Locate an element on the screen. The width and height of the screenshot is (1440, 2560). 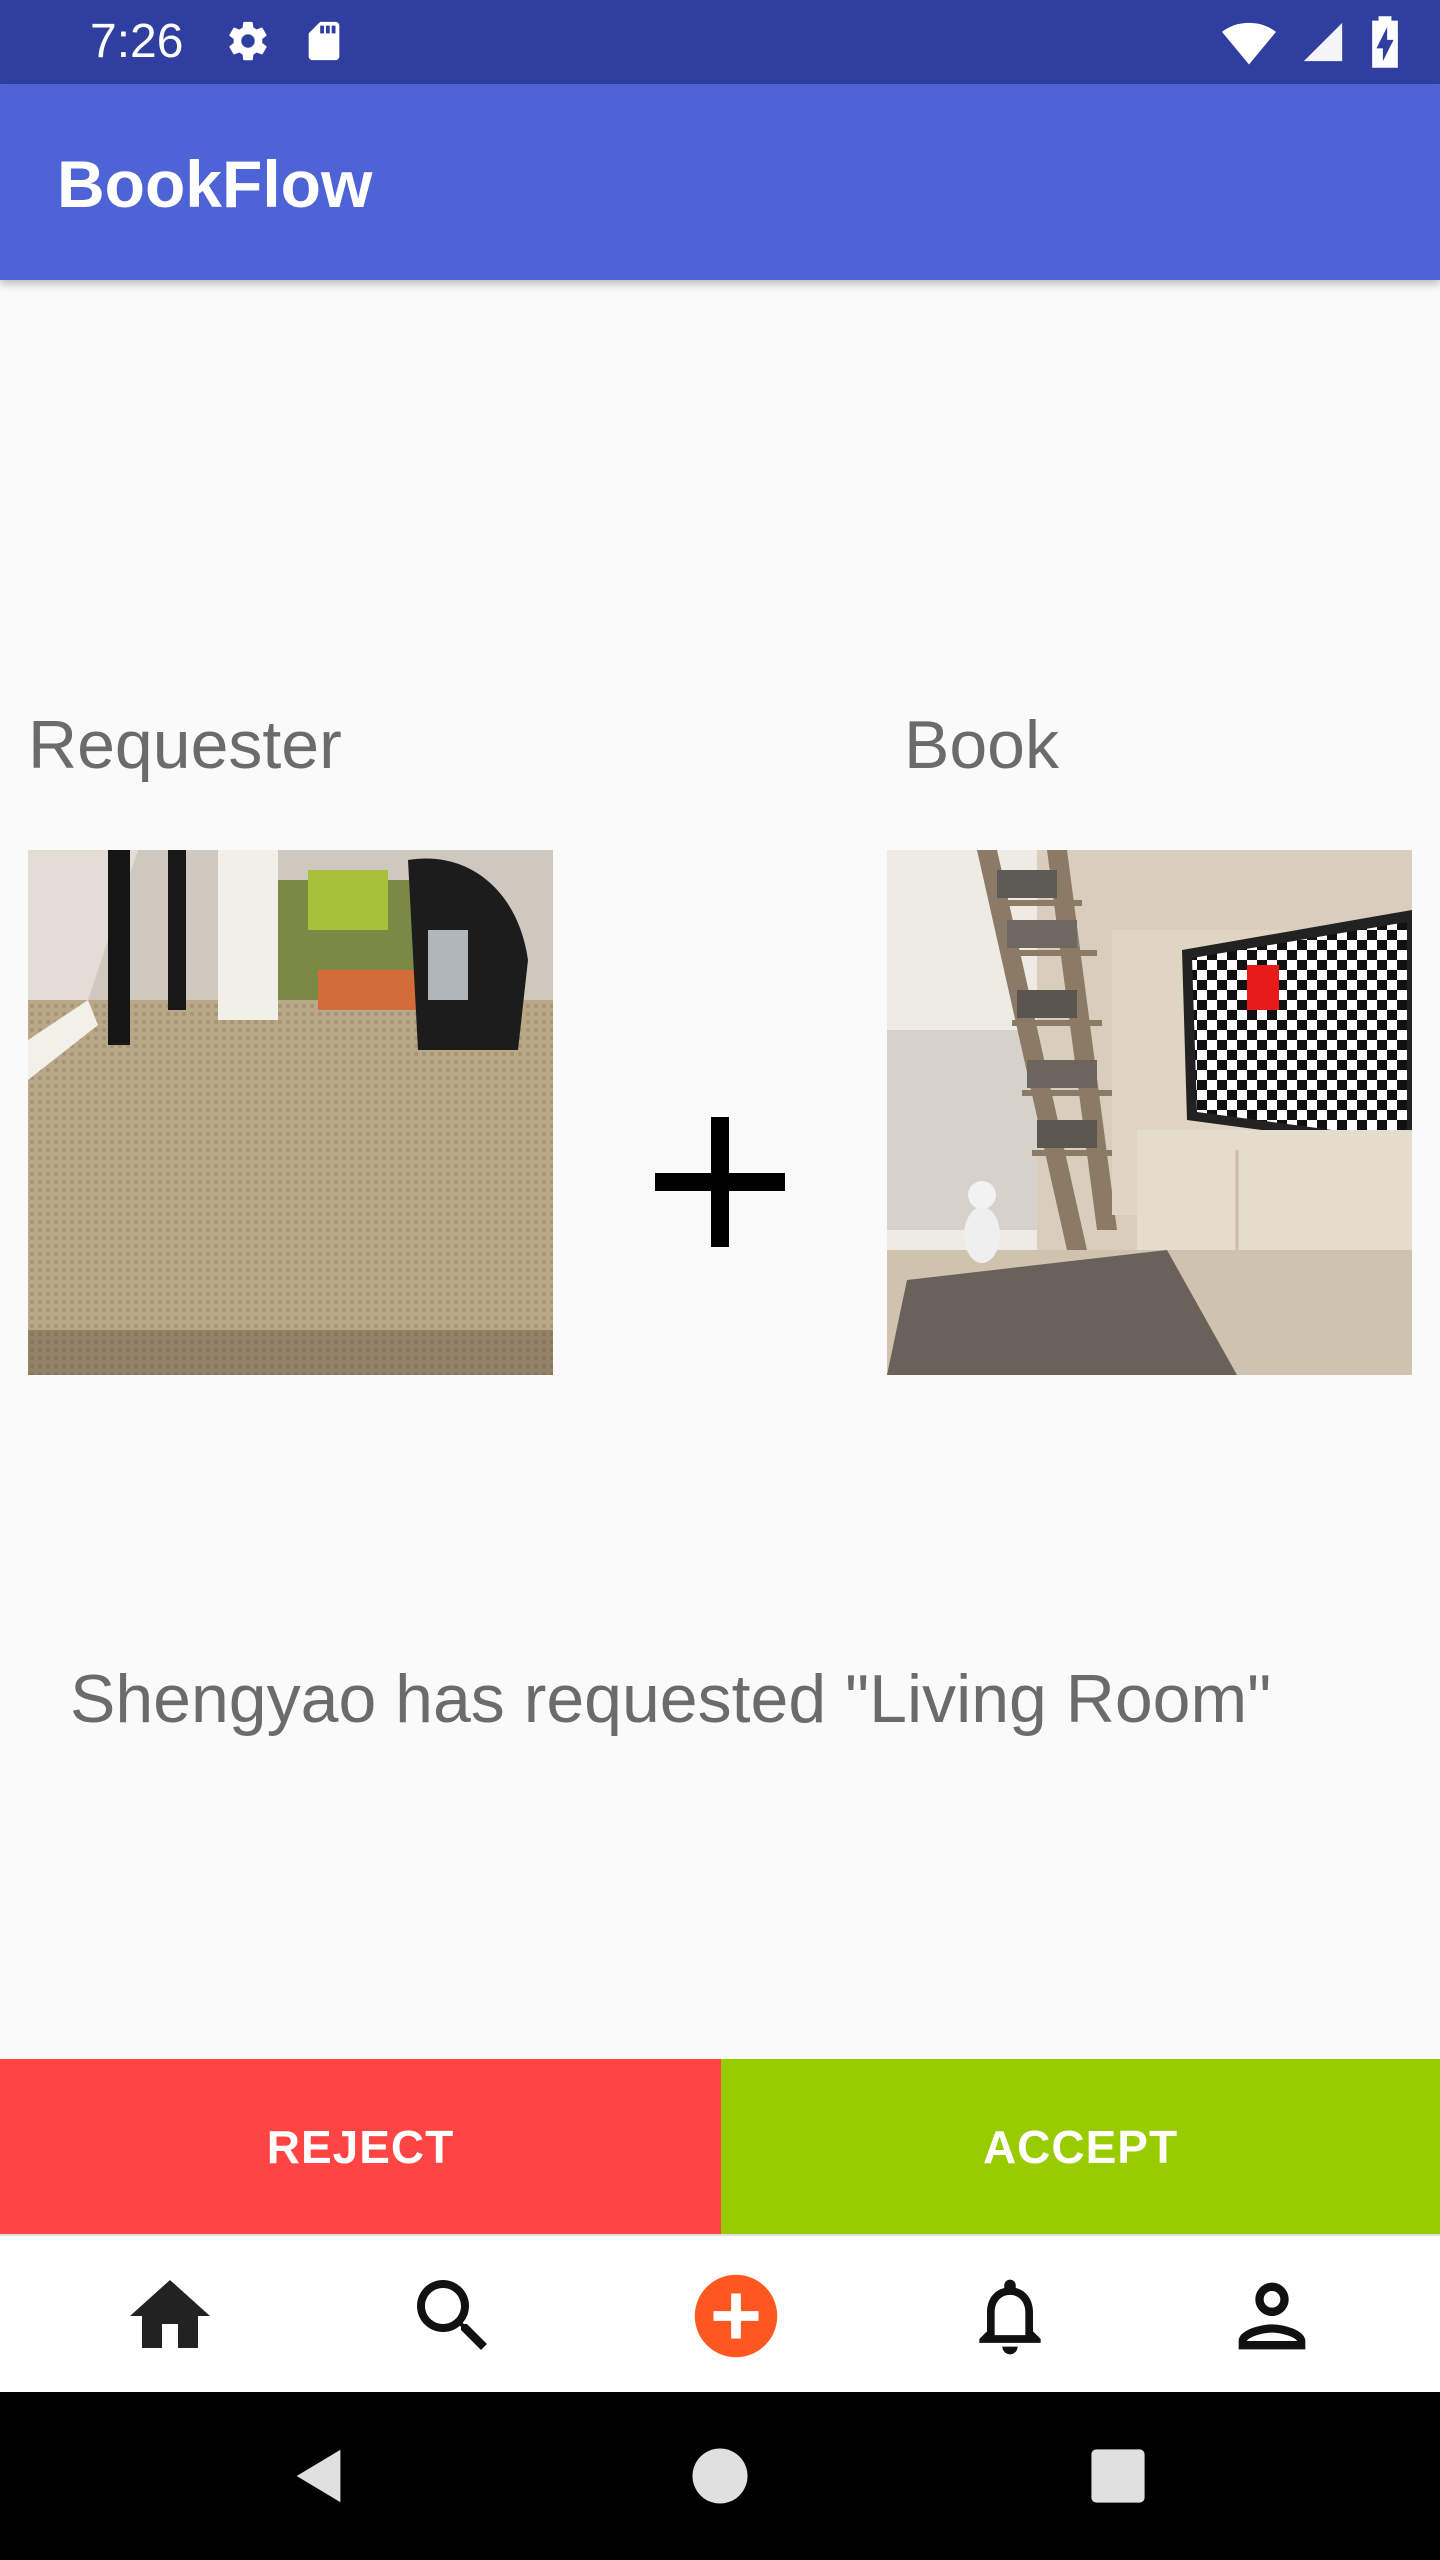
reject-button: REJECT is located at coordinates (360, 2146).